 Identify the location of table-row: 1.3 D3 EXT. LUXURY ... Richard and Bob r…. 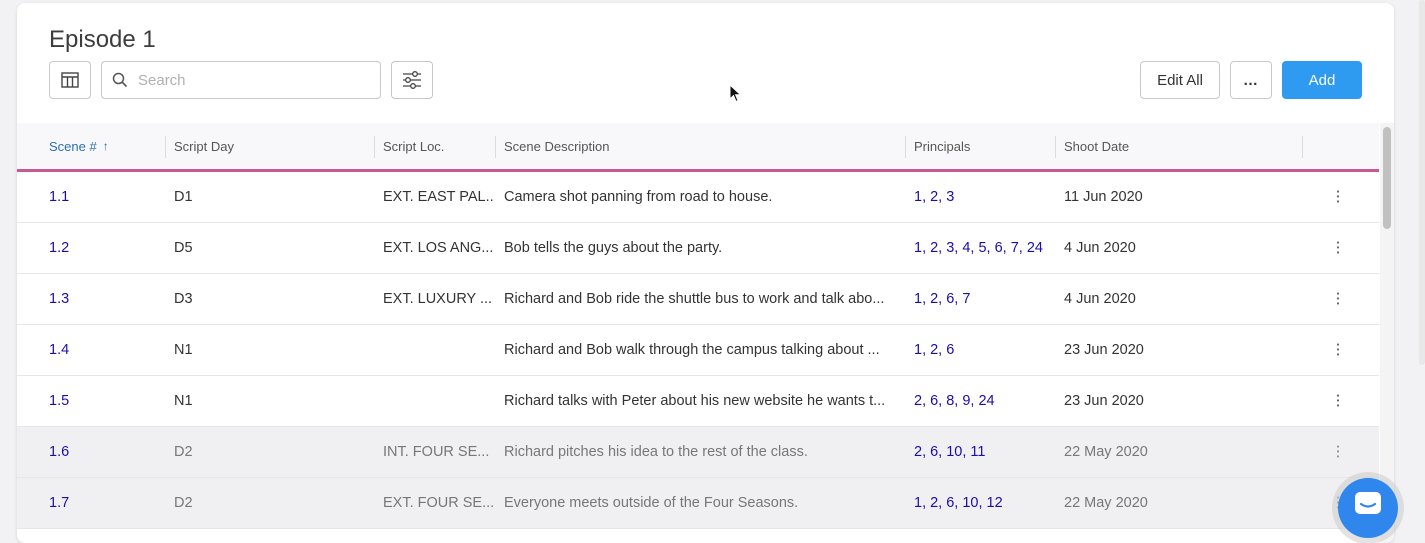
(698, 299).